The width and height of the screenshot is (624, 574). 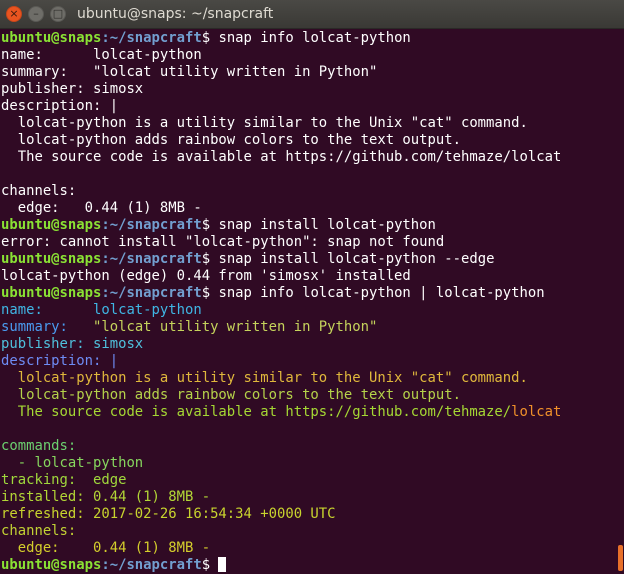 I want to click on command-text: snap install lolcat-python --edge, so click(x=356, y=259).